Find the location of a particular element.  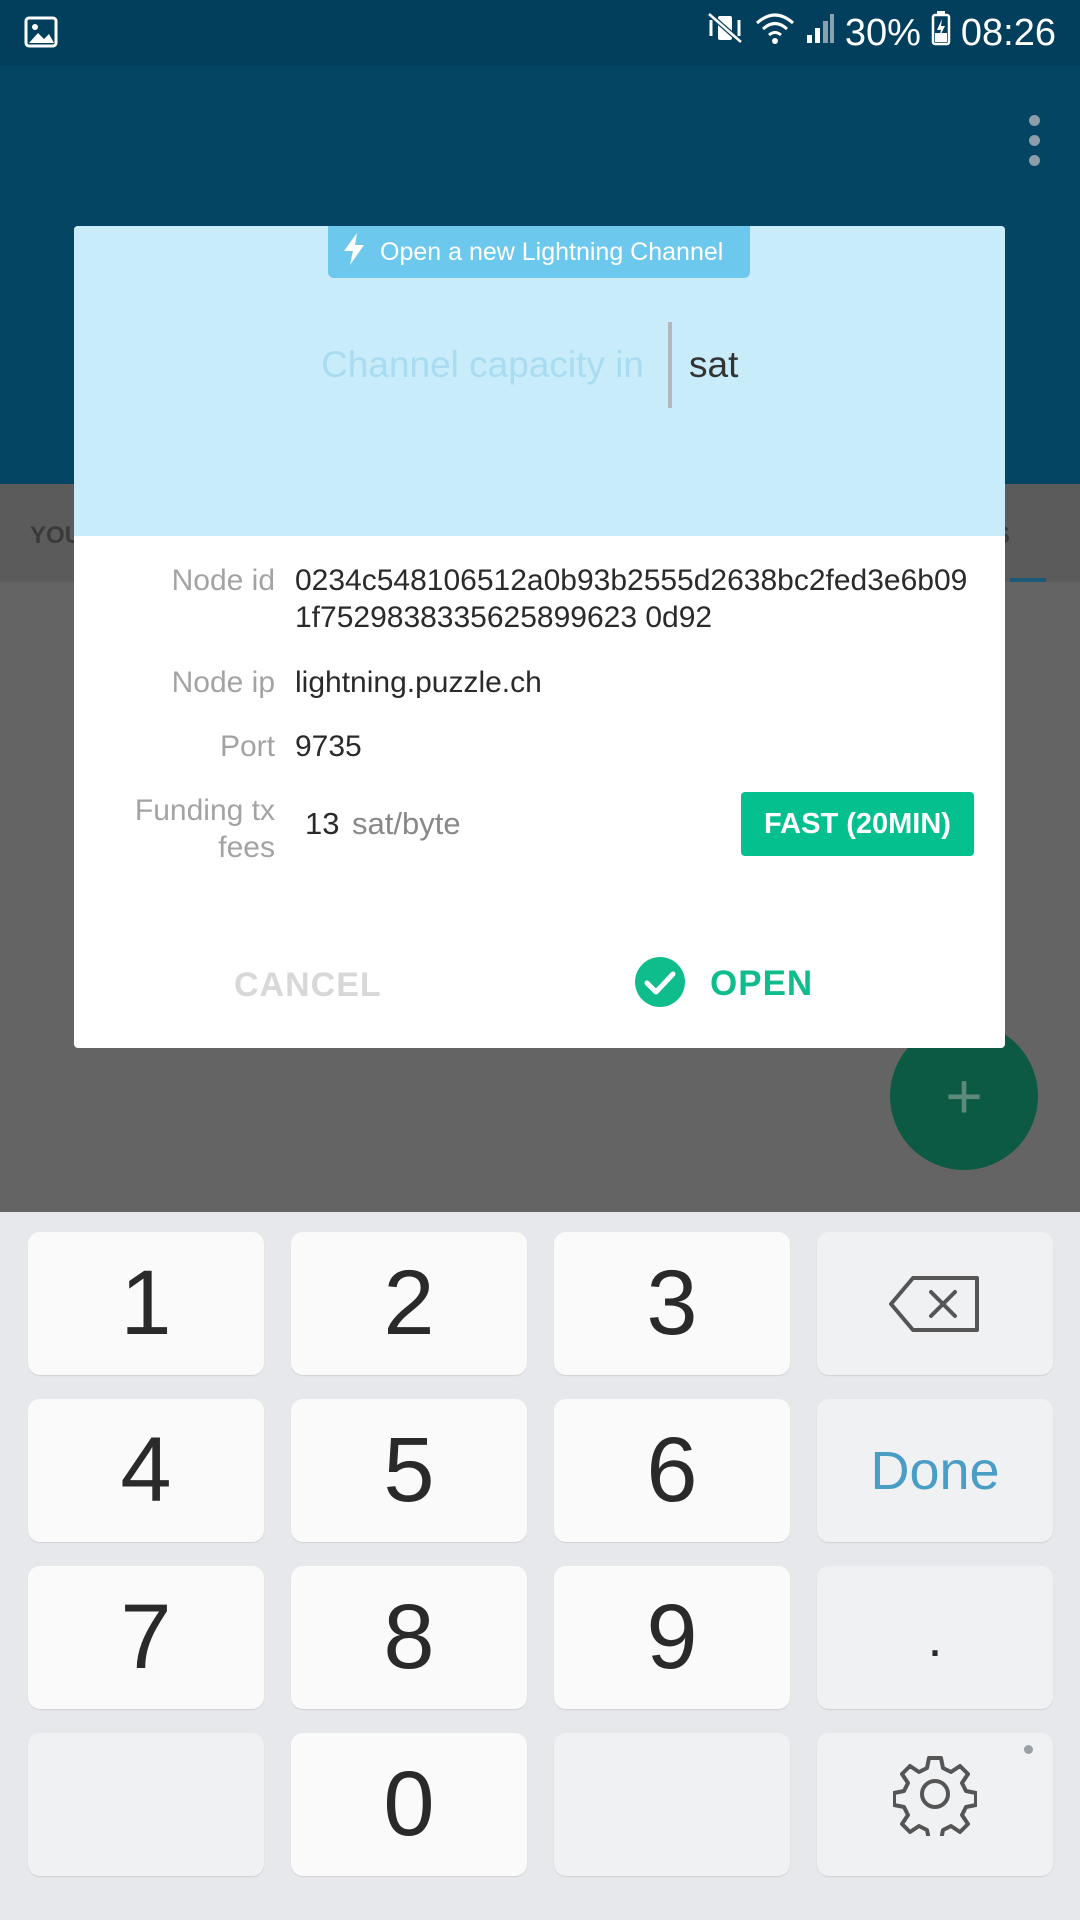

battery-icon is located at coordinates (941, 33).